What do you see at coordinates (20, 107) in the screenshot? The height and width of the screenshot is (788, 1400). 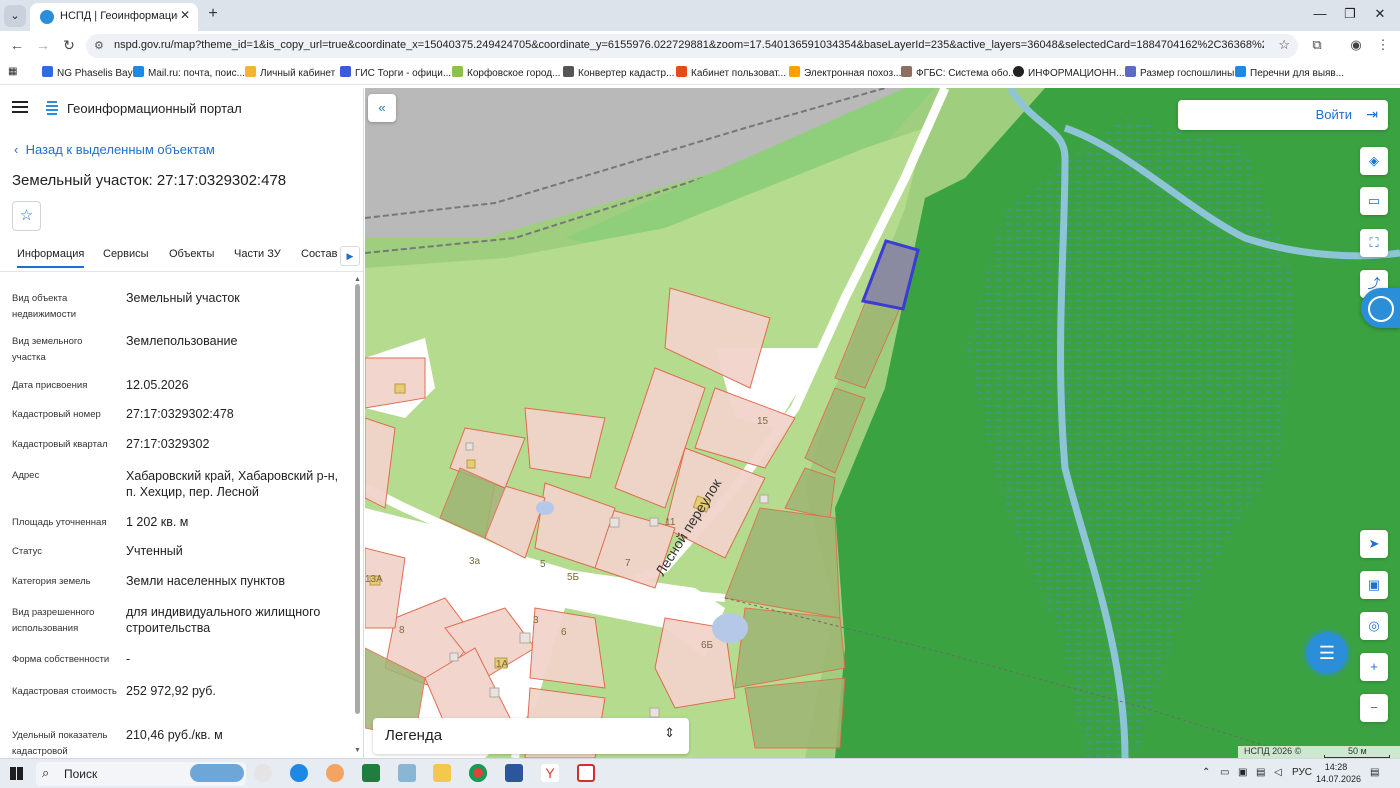 I see `menu-hamburger-icon` at bounding box center [20, 107].